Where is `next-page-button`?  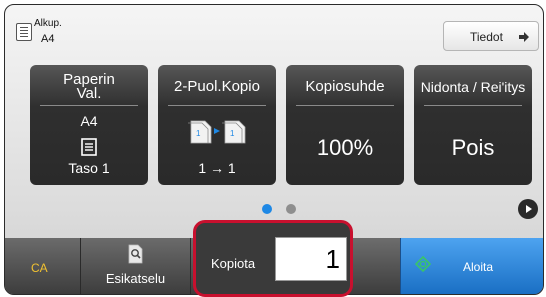
next-page-button is located at coordinates (528, 209).